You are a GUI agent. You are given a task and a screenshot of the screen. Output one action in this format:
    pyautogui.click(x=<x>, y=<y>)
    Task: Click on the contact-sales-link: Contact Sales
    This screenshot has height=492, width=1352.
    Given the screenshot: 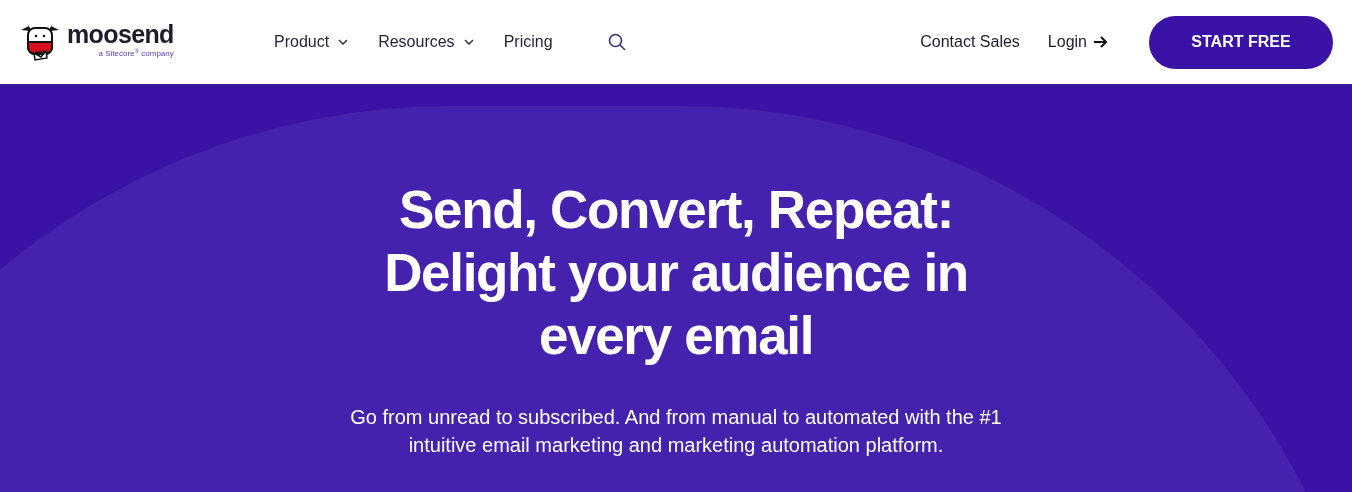 What is the action you would take?
    pyautogui.click(x=970, y=42)
    